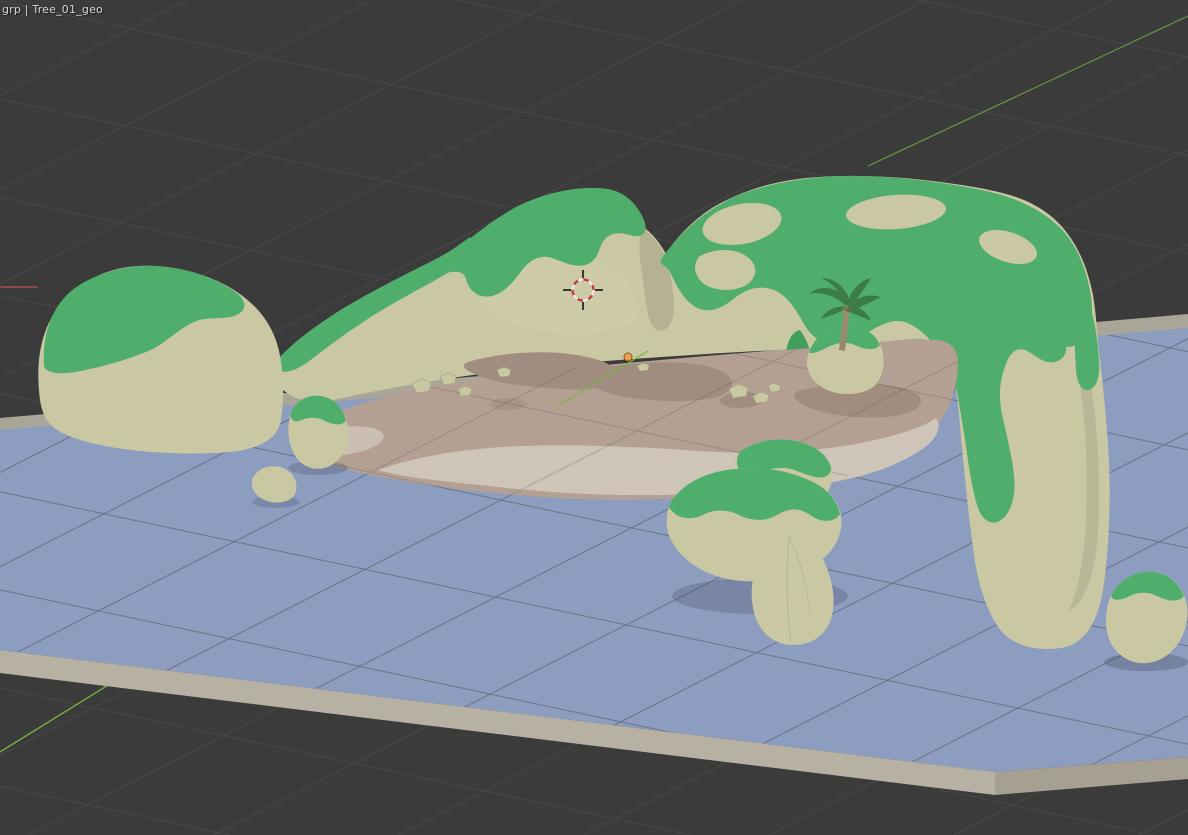 The width and height of the screenshot is (1188, 835). I want to click on object-origin-dot, so click(628, 357).